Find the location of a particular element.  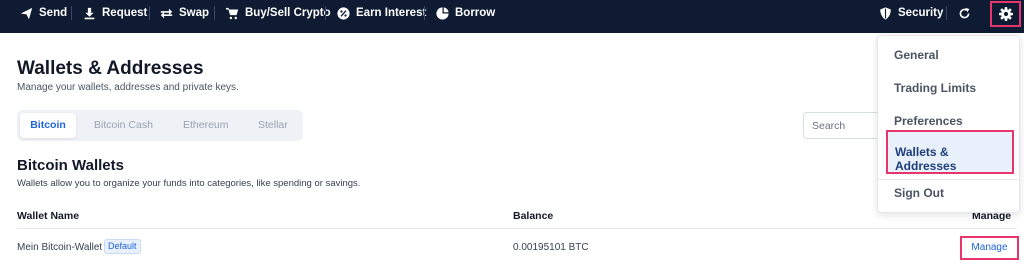

settings-button is located at coordinates (1005, 14).